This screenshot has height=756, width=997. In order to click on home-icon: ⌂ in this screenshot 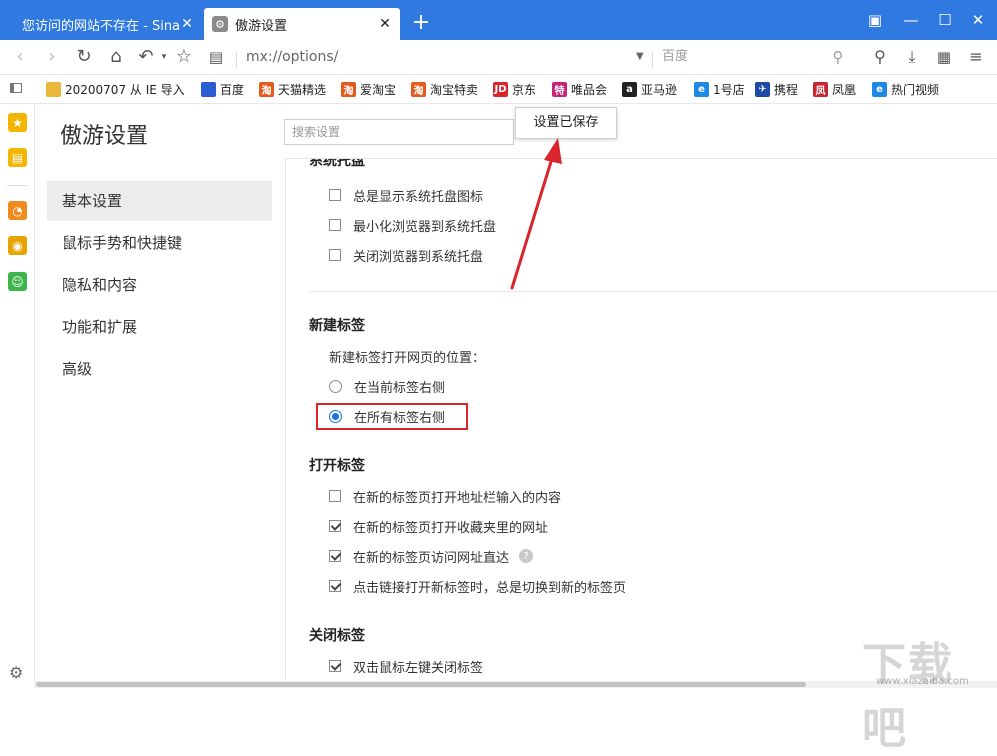, I will do `click(116, 57)`.